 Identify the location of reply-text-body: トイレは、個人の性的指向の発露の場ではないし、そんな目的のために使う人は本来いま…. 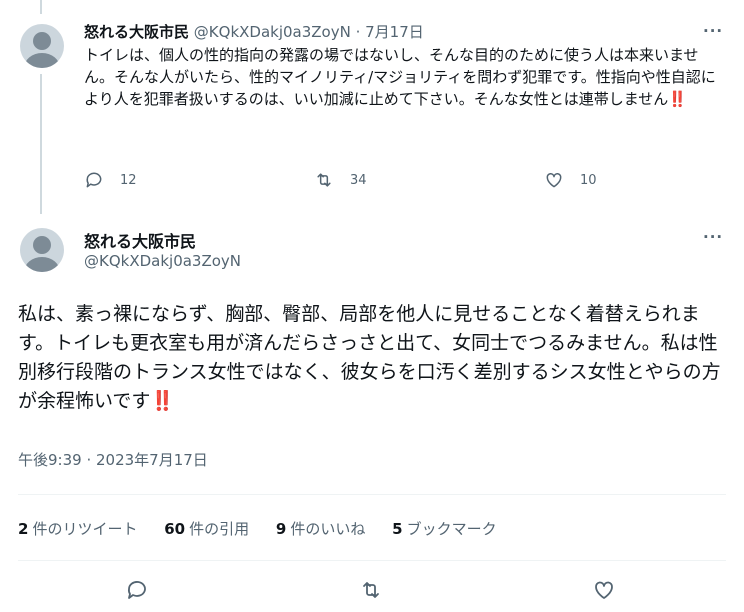
(400, 77).